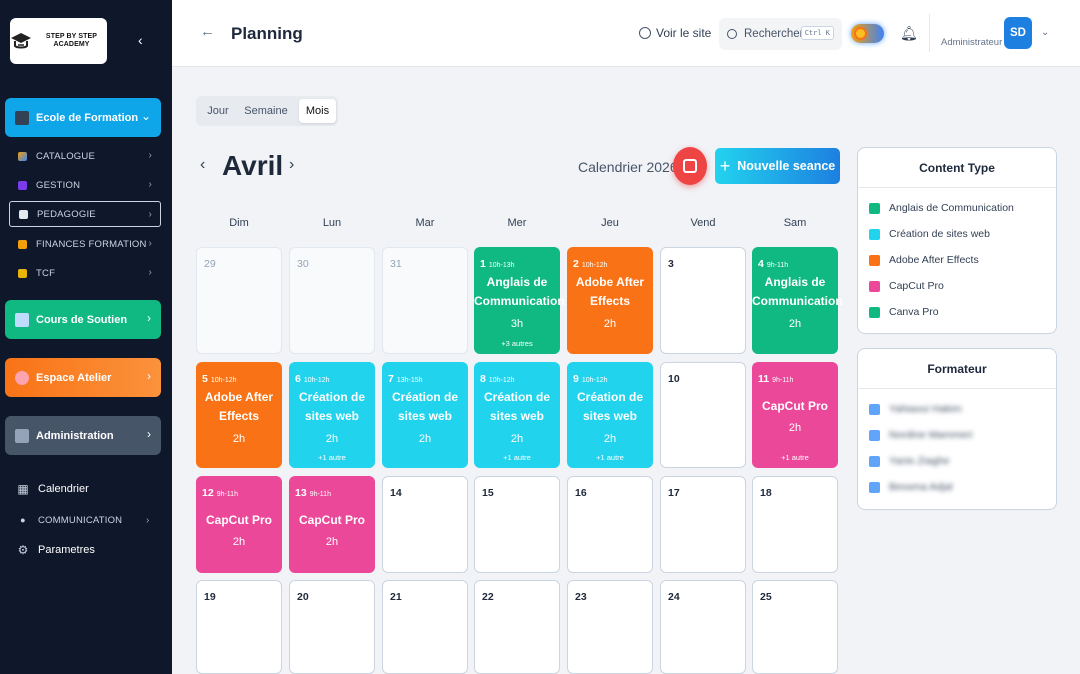  I want to click on sidebar-item-finances-formation: FINANCES FORMATION ›, so click(88, 244).